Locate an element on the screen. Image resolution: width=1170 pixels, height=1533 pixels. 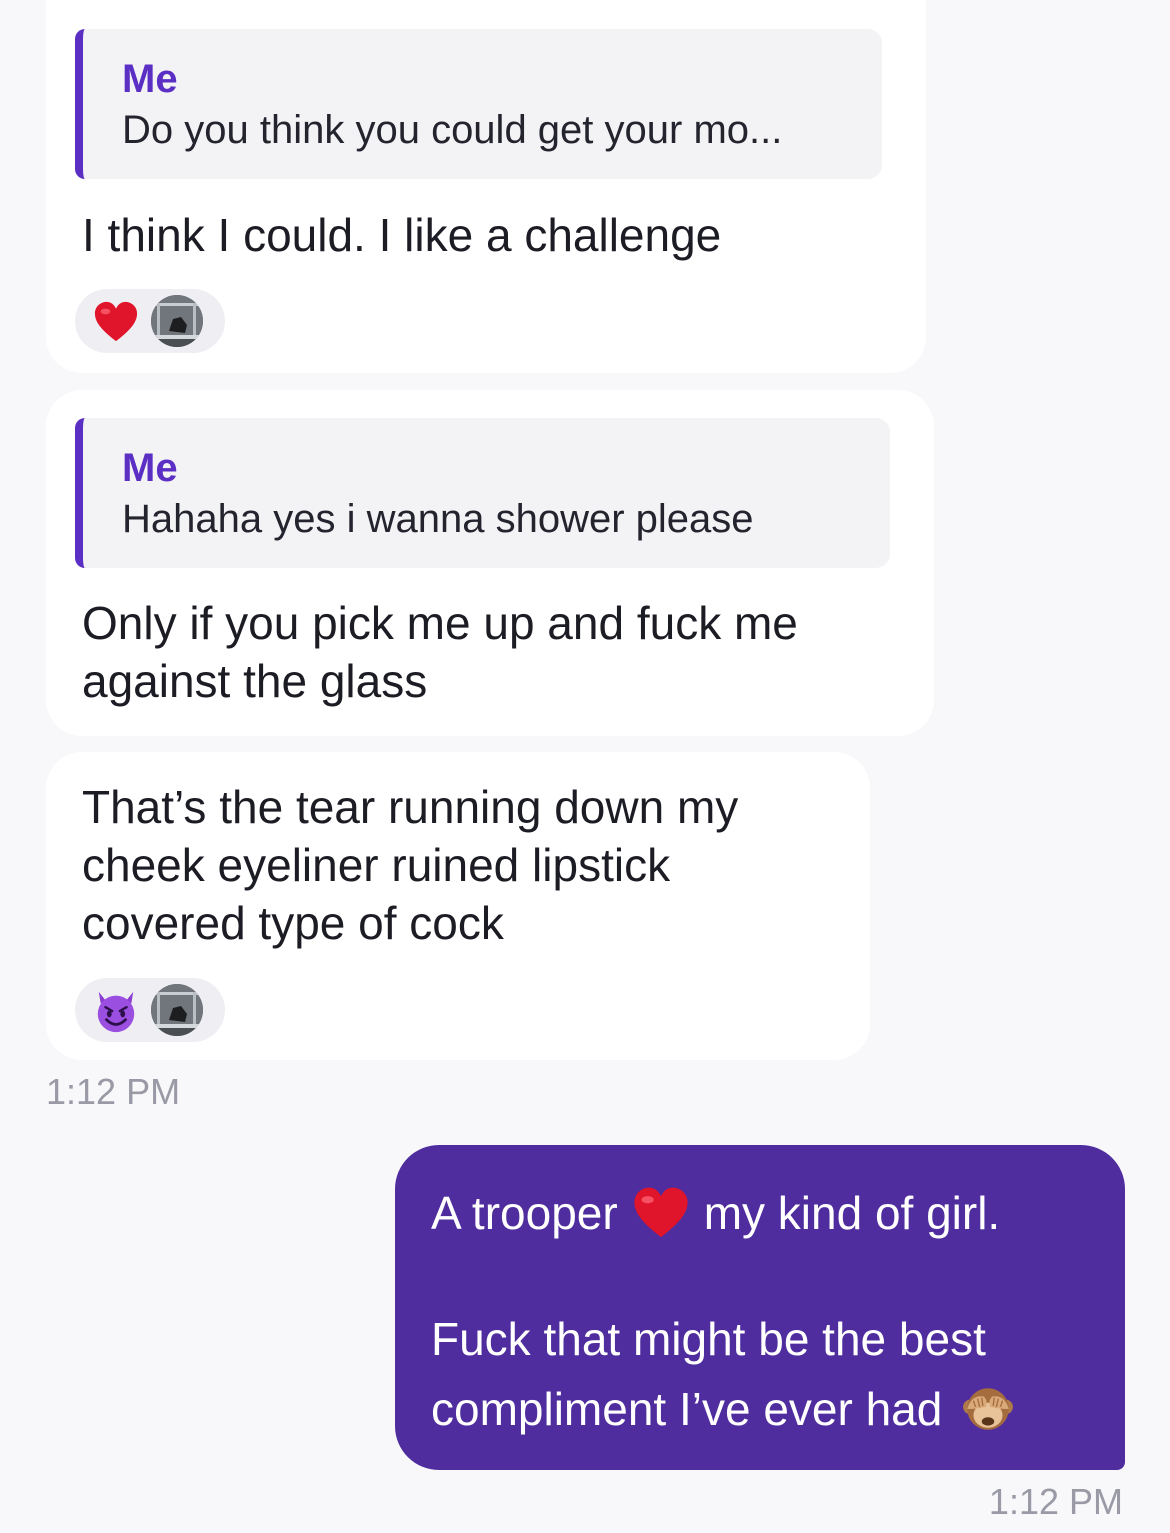
quote-text: Hahaha yes i wanna shower please is located at coordinates (438, 519).